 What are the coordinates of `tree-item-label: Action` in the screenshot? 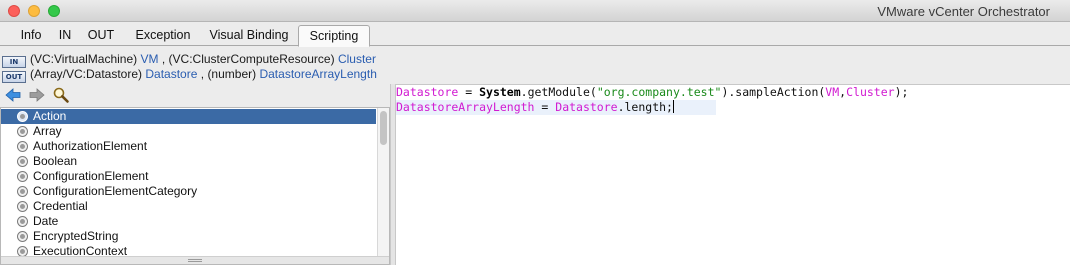 It's located at (50, 116).